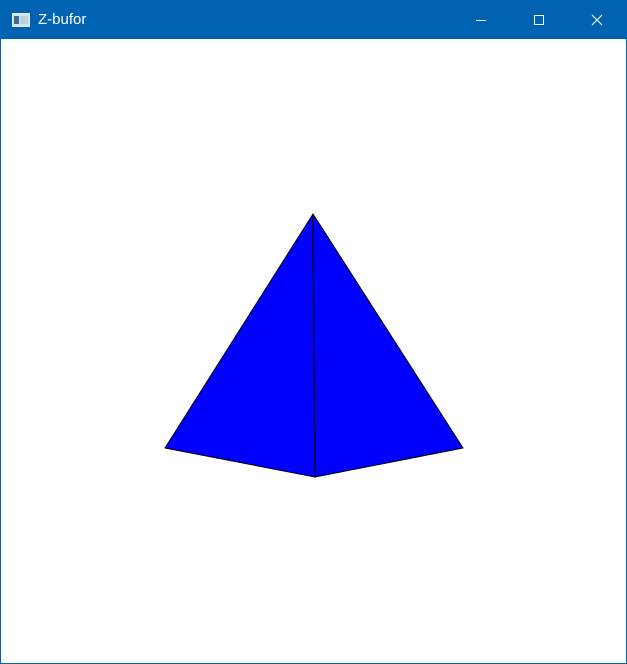  I want to click on minimize-icon, so click(481, 20).